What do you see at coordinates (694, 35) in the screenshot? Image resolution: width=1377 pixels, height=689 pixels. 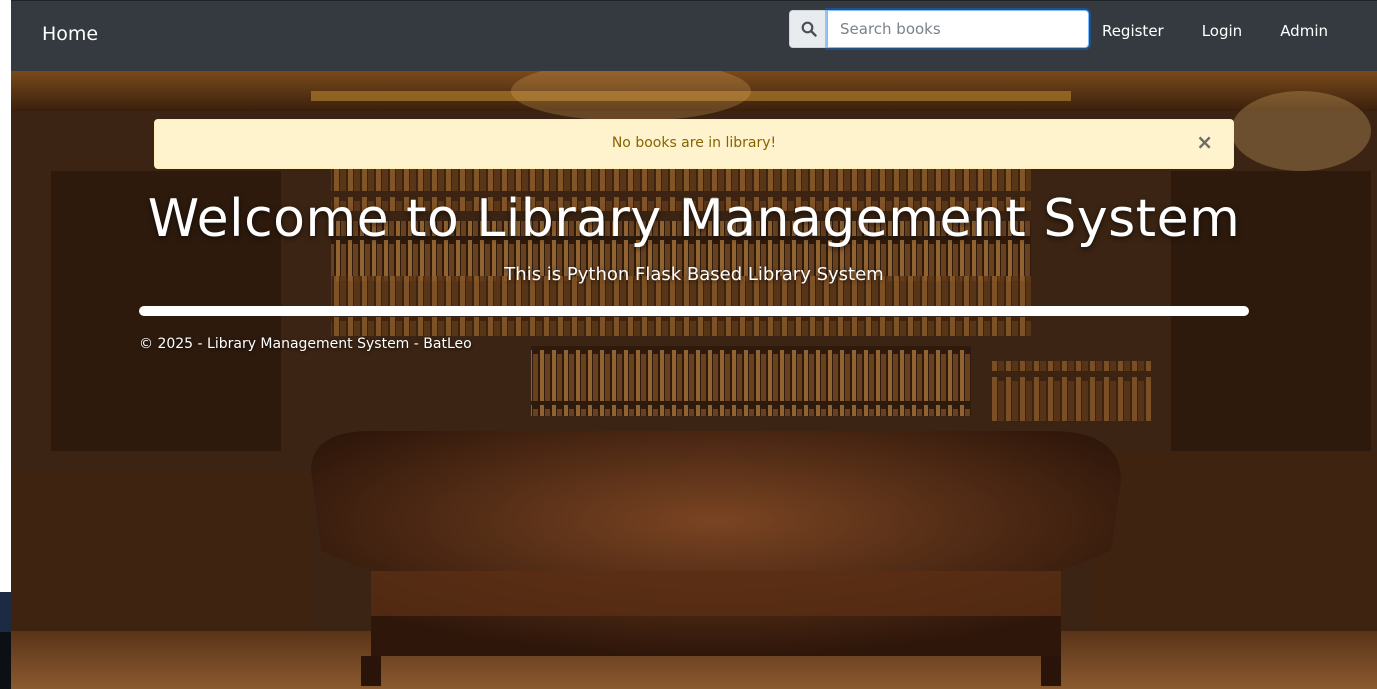 I see `top-navbar: Home Register Login Admin` at bounding box center [694, 35].